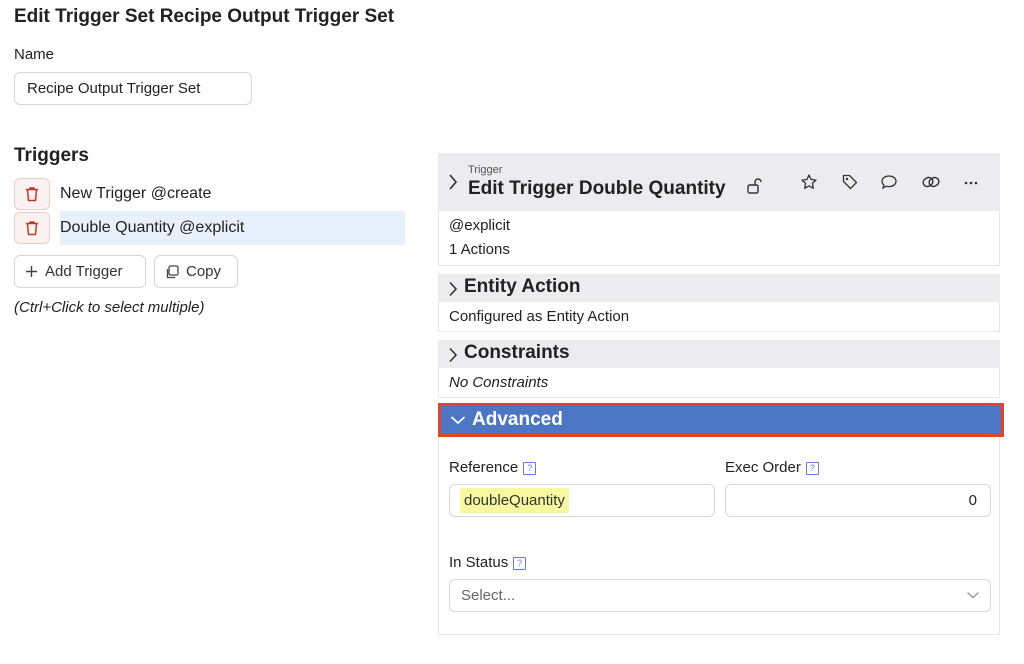 This screenshot has height=664, width=1024. I want to click on trigger-label: Double Quantity @explicit, so click(232, 228).